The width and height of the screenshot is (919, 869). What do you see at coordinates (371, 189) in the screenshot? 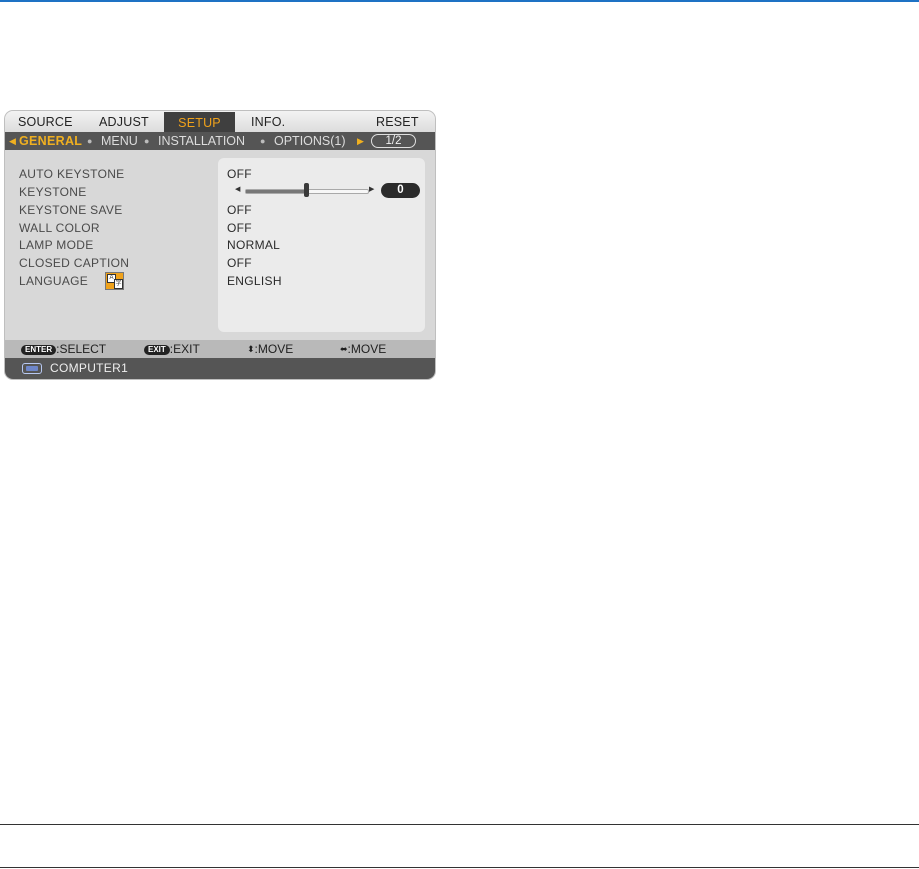
I see `slider-increase-icon: ▶` at bounding box center [371, 189].